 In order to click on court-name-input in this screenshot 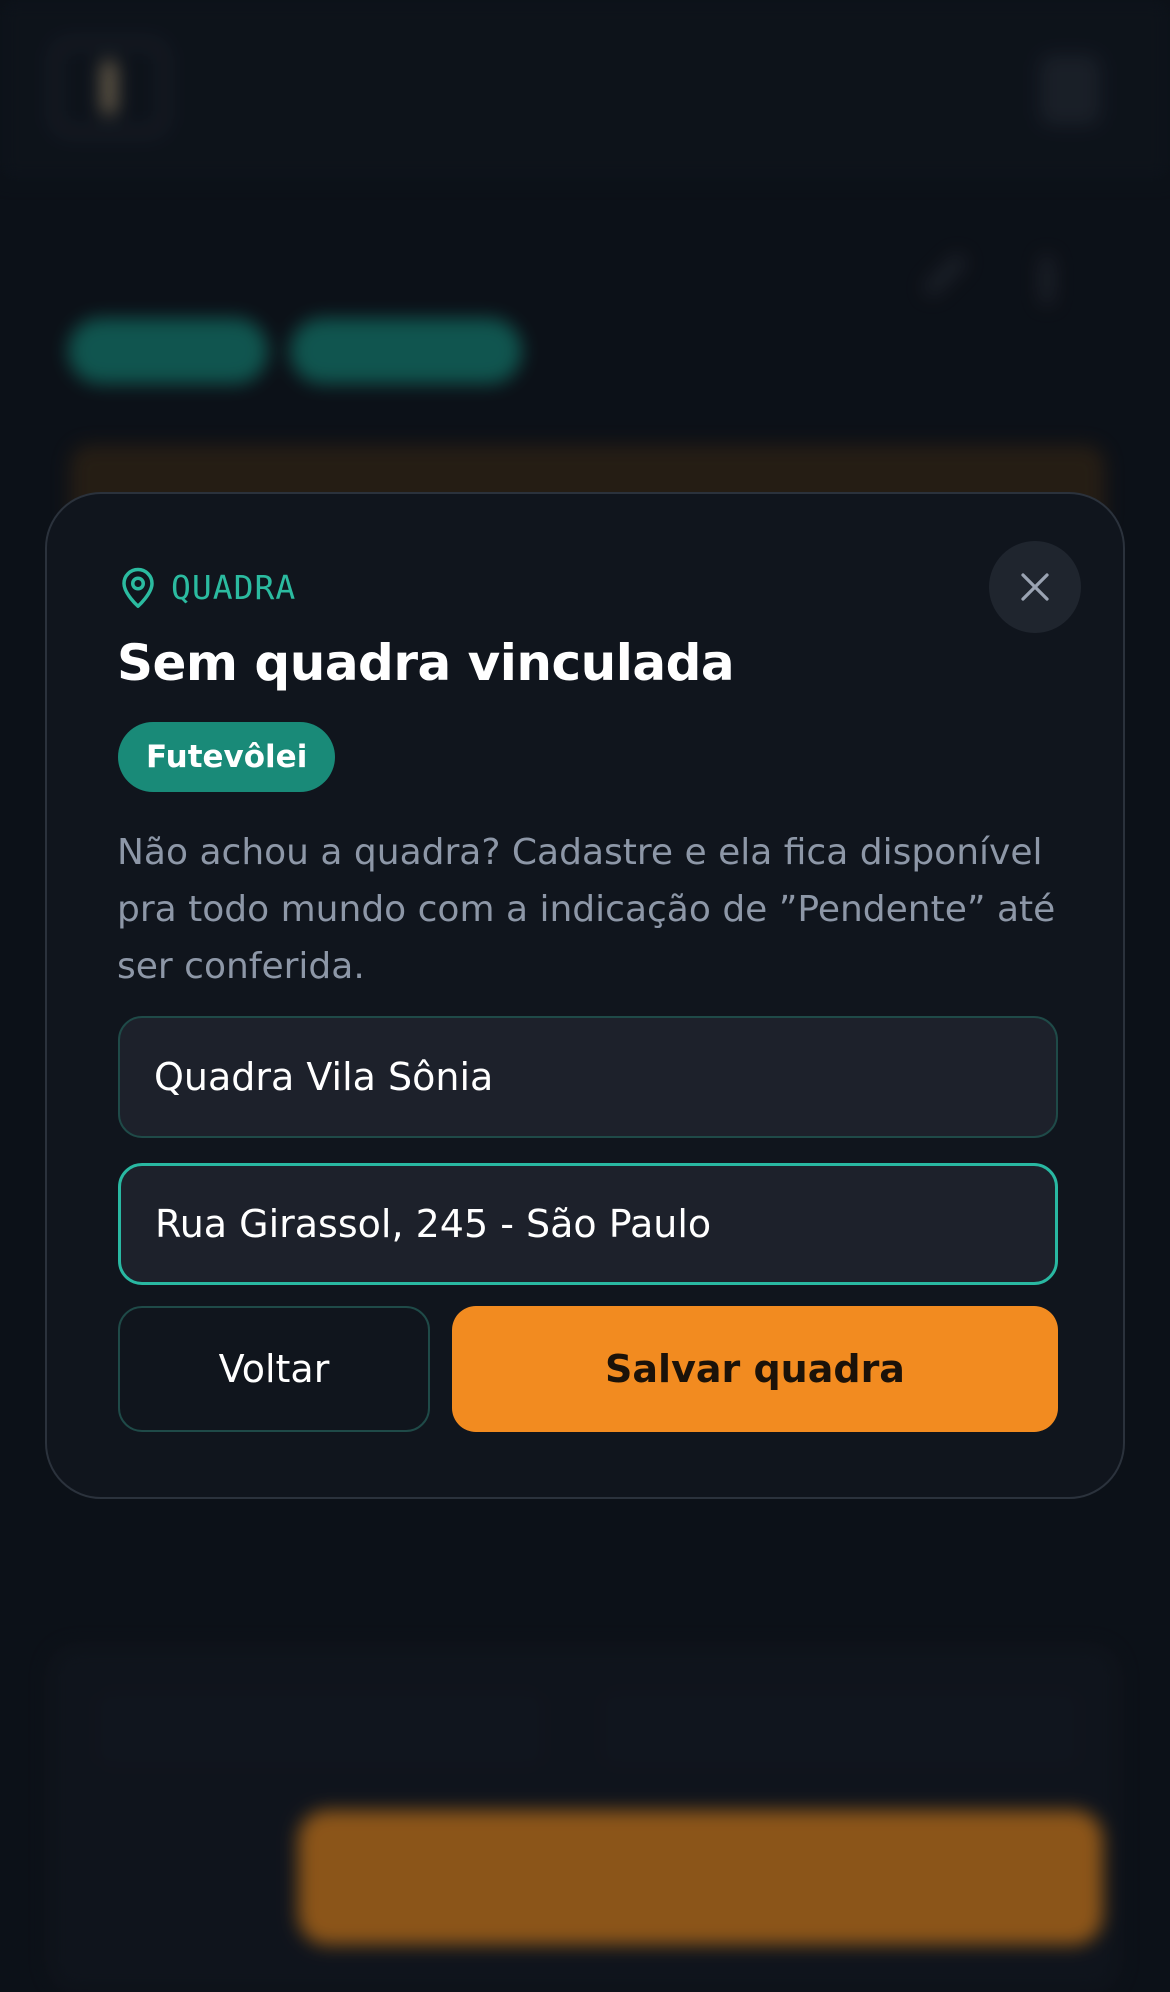, I will do `click(588, 1077)`.